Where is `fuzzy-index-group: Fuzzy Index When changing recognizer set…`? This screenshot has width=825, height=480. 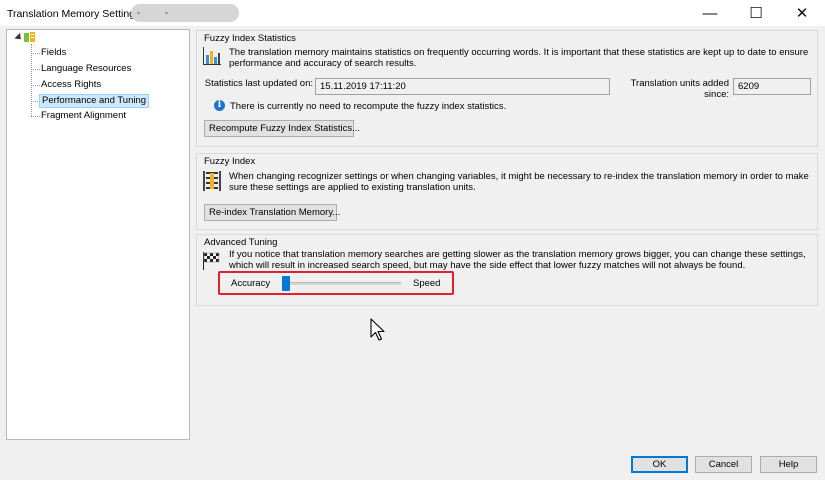
fuzzy-index-group: Fuzzy Index When changing recognizer set… is located at coordinates (507, 191).